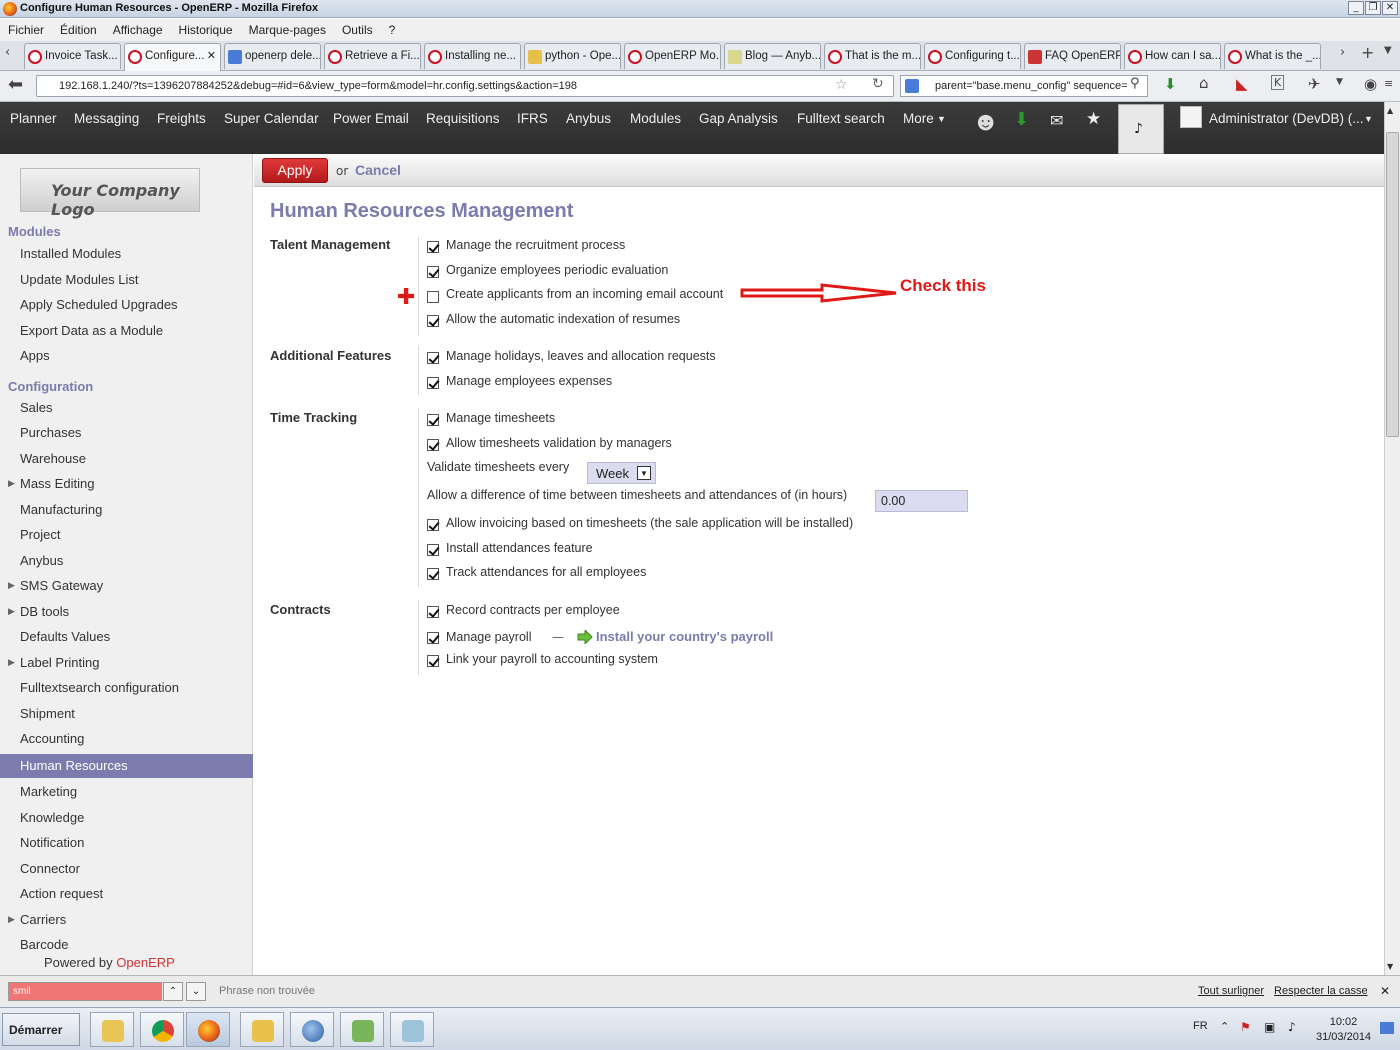  I want to click on search-input: parent="base.menu_config" sequence=, so click(1024, 86).